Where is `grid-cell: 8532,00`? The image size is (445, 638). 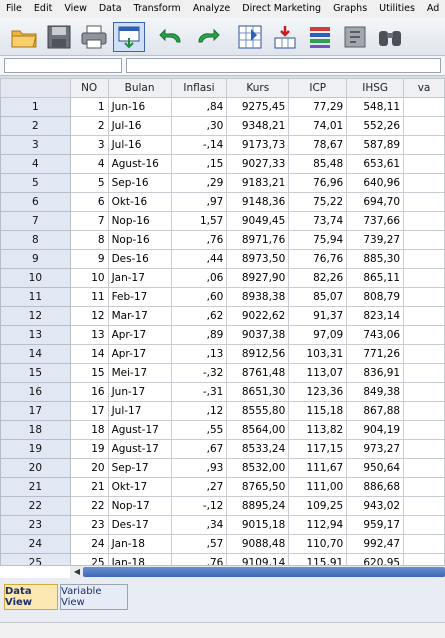 grid-cell: 8532,00 is located at coordinates (258, 468).